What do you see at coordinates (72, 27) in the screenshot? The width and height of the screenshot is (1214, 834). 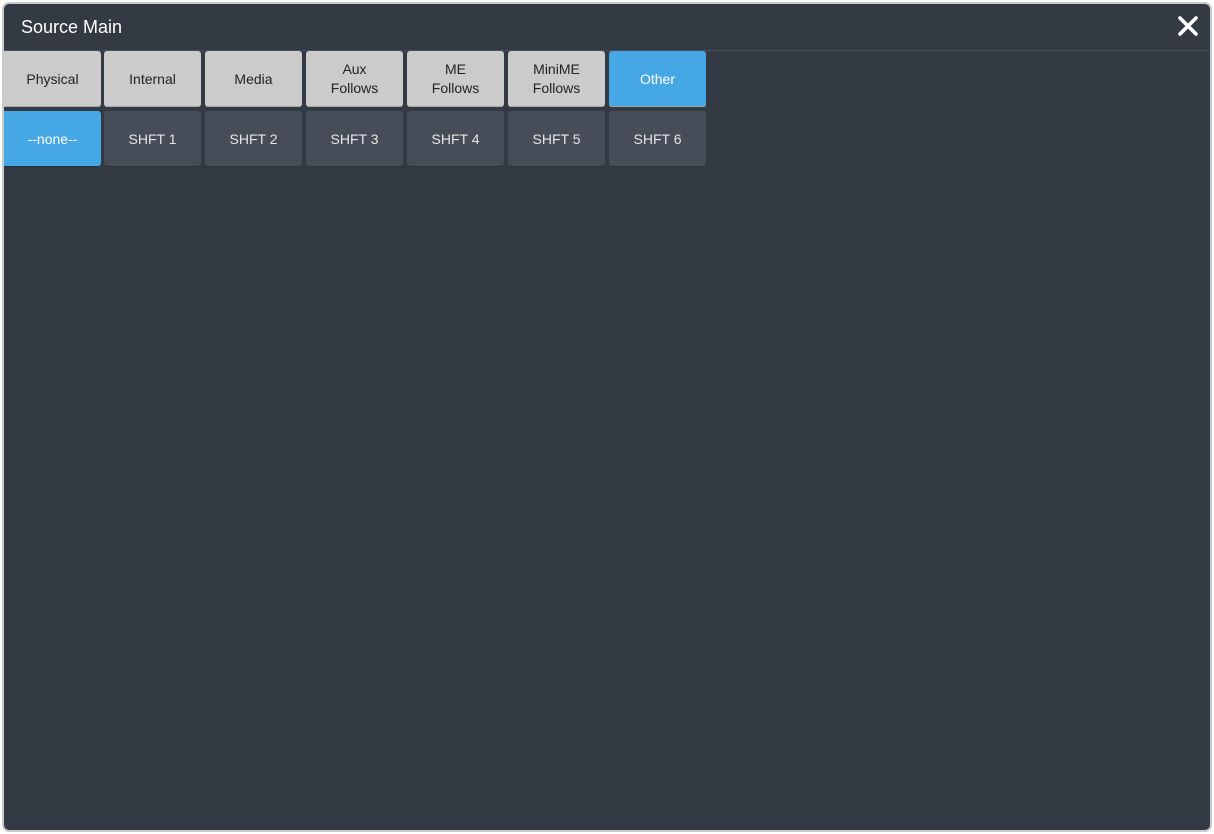 I see `dialog-title: Source Main` at bounding box center [72, 27].